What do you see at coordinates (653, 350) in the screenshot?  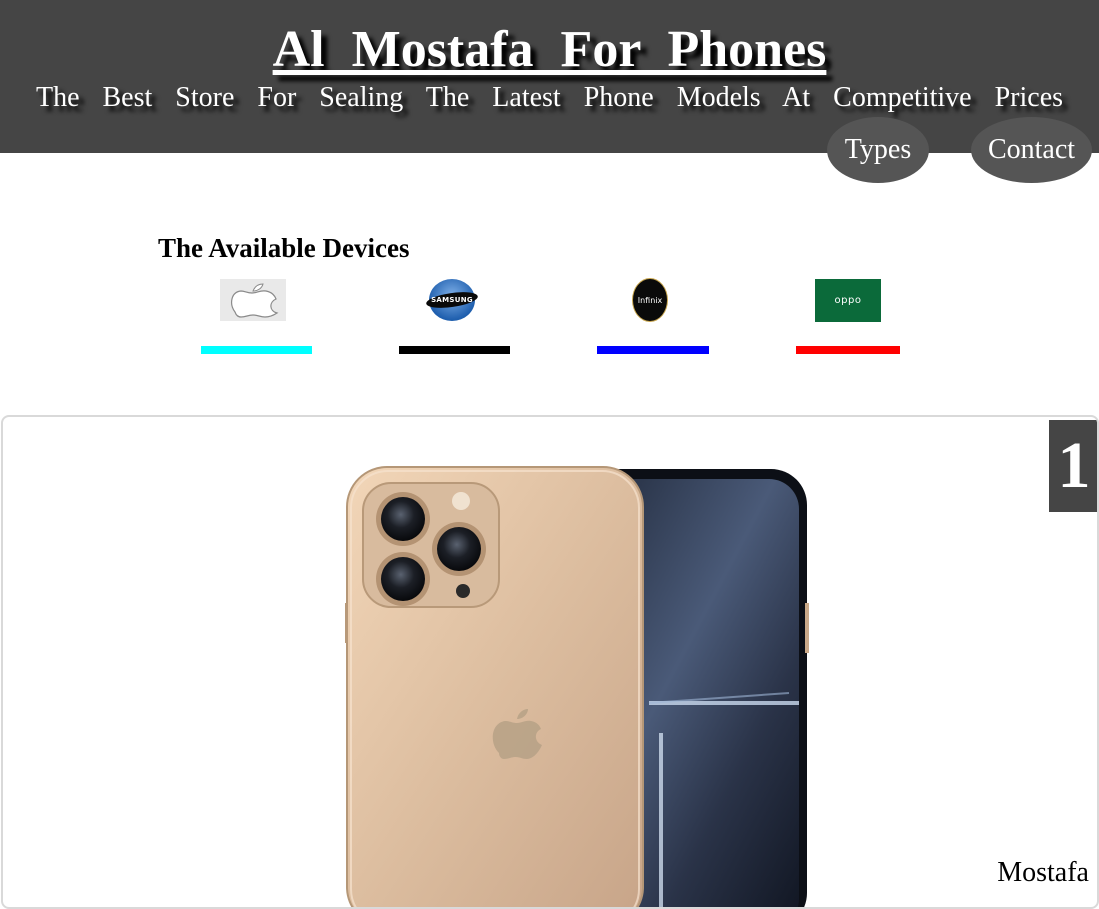 I see `brand-bar-infinix` at bounding box center [653, 350].